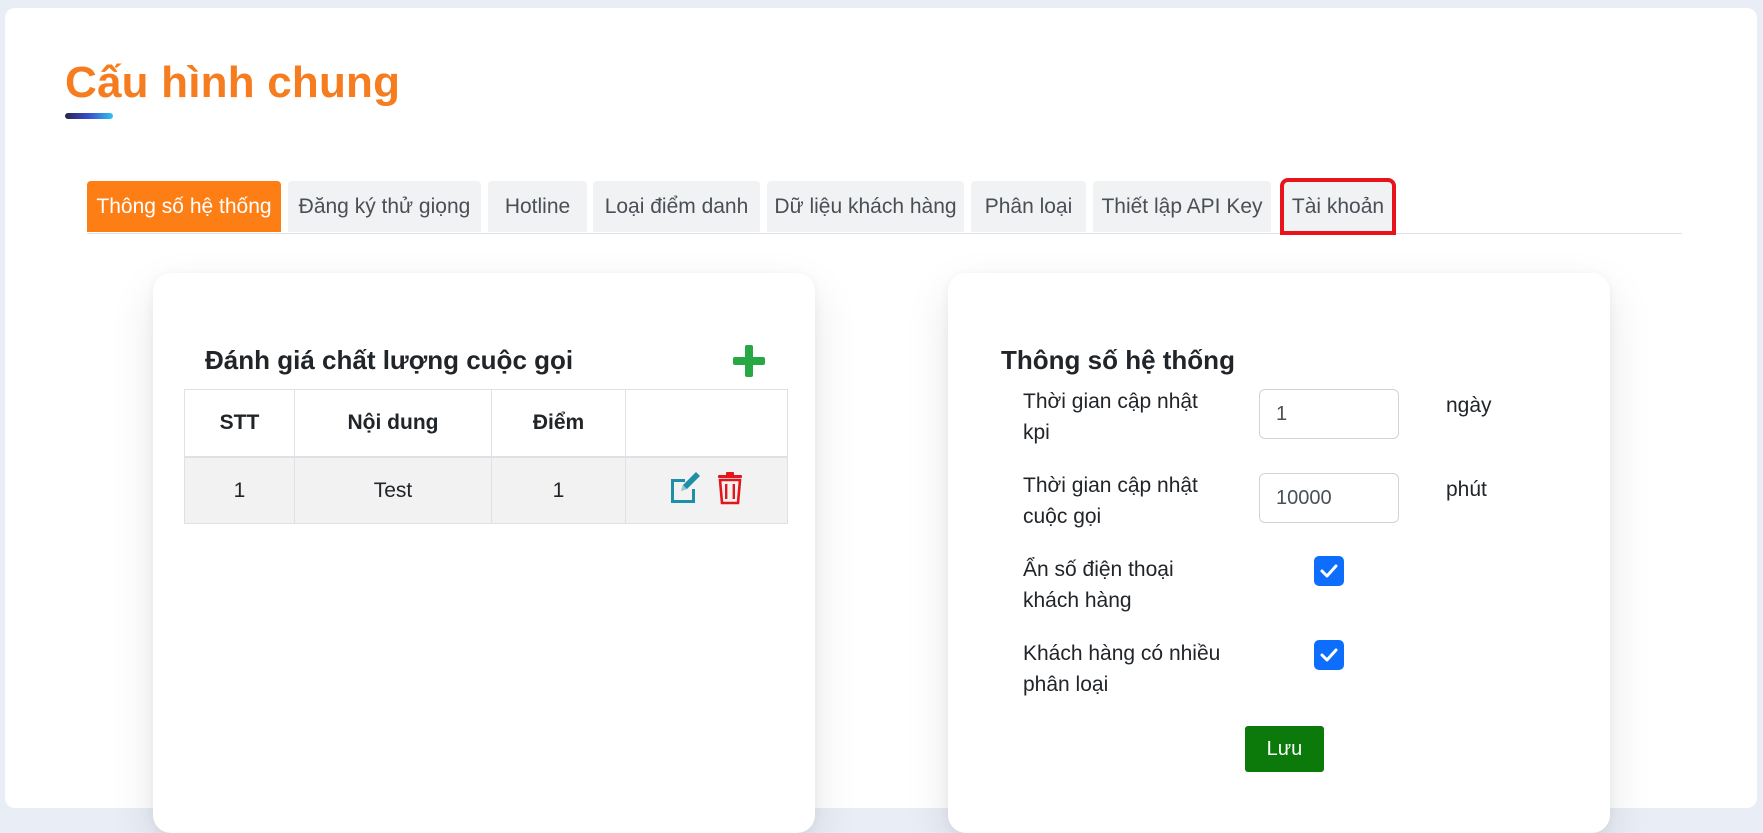 This screenshot has height=833, width=1763. I want to click on kpi-update-label: Thời gian cập nhật kpi, so click(1110, 417).